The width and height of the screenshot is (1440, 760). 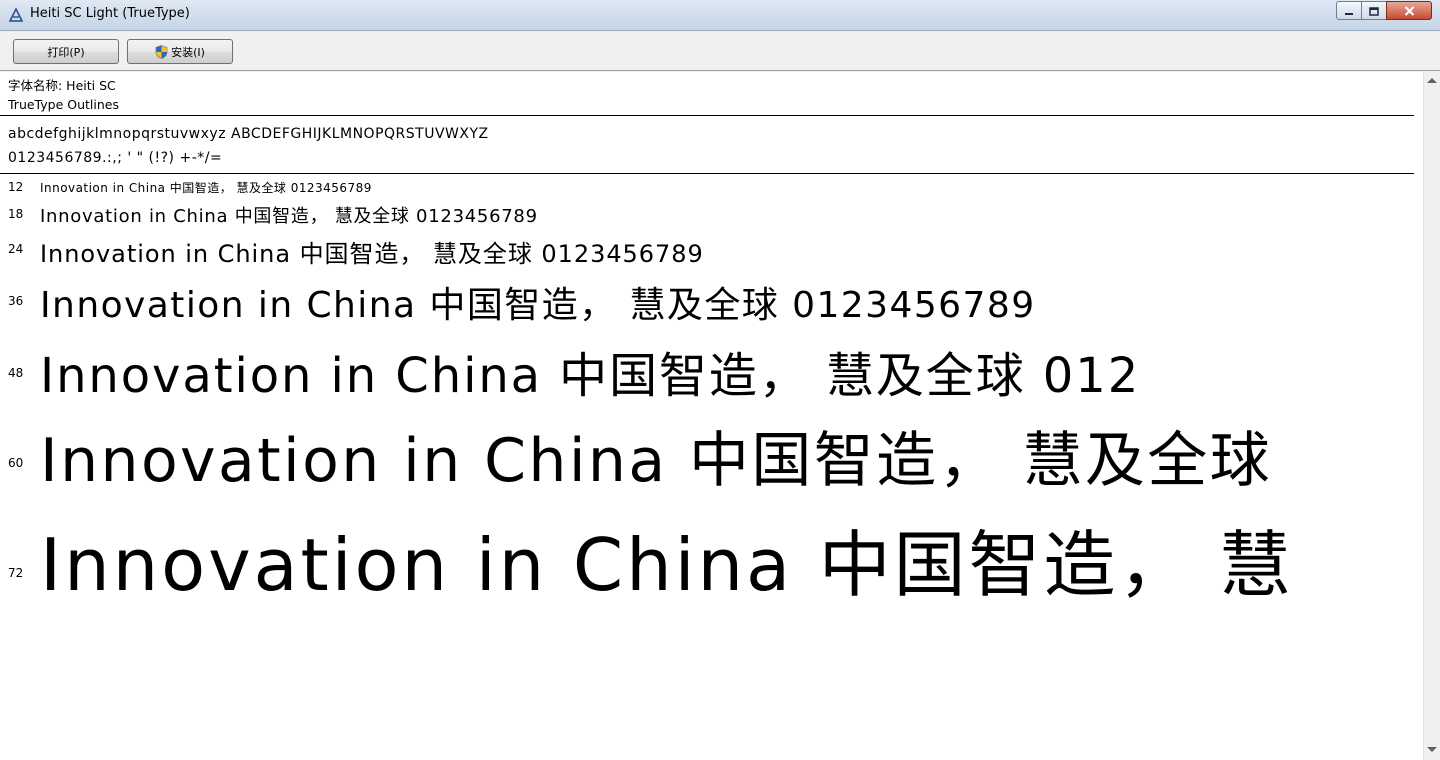 What do you see at coordinates (16, 15) in the screenshot?
I see `font-viewer-icon` at bounding box center [16, 15].